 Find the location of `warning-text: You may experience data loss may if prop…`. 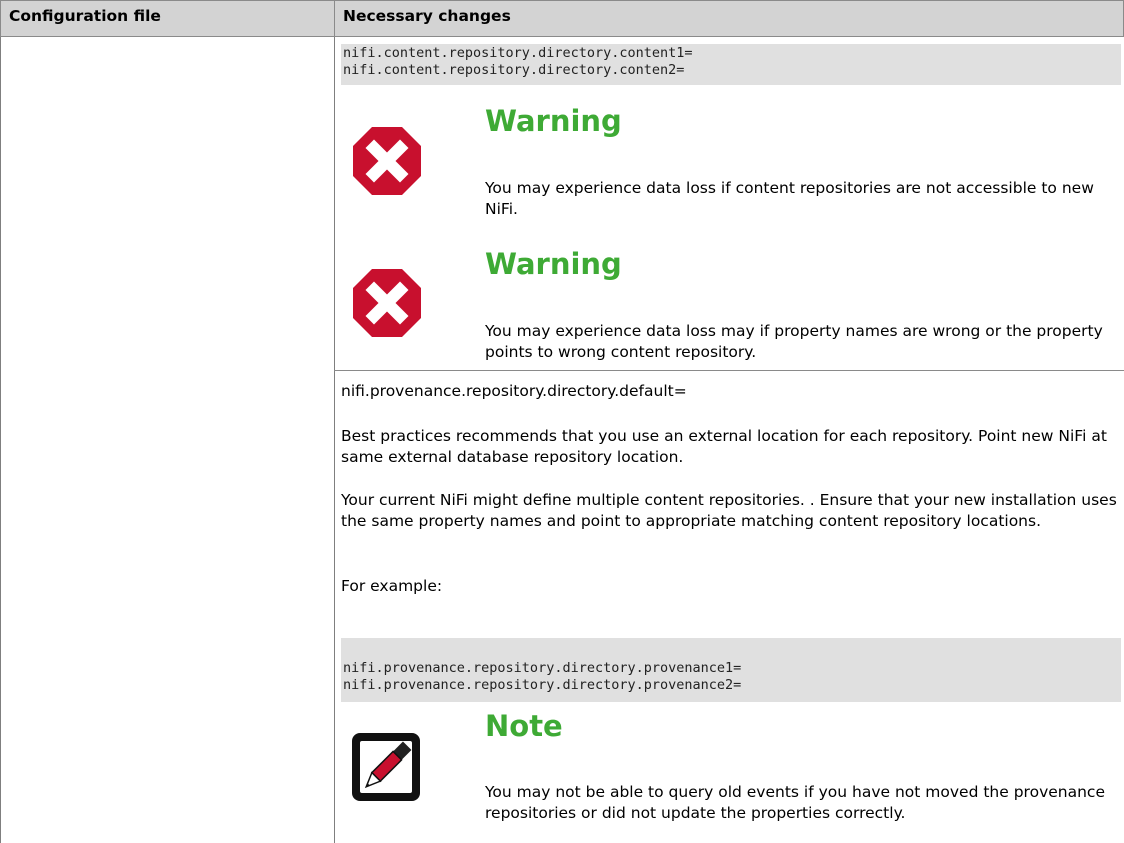

warning-text: You may experience data loss may if prop… is located at coordinates (794, 341).